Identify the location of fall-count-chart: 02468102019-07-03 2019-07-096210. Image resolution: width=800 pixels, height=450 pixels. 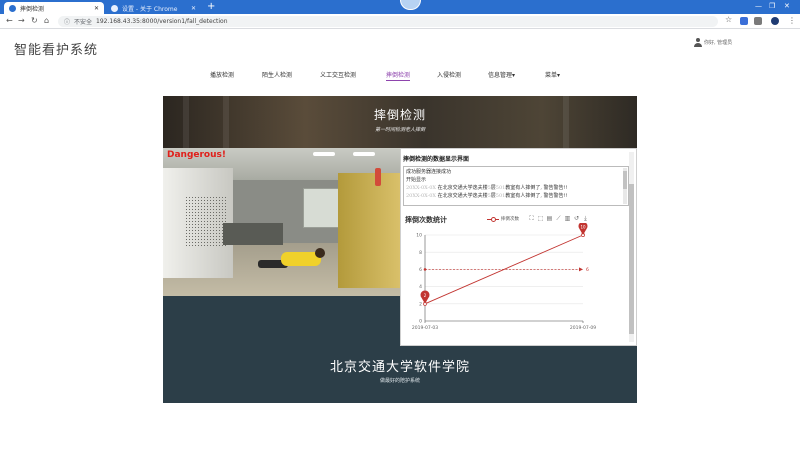
(504, 277).